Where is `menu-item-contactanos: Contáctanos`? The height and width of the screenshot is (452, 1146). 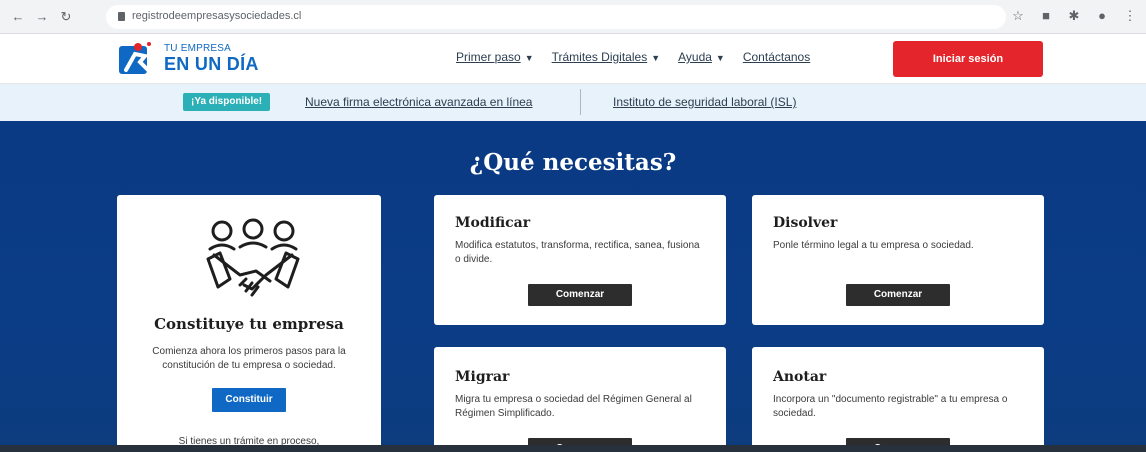 menu-item-contactanos: Contáctanos is located at coordinates (776, 57).